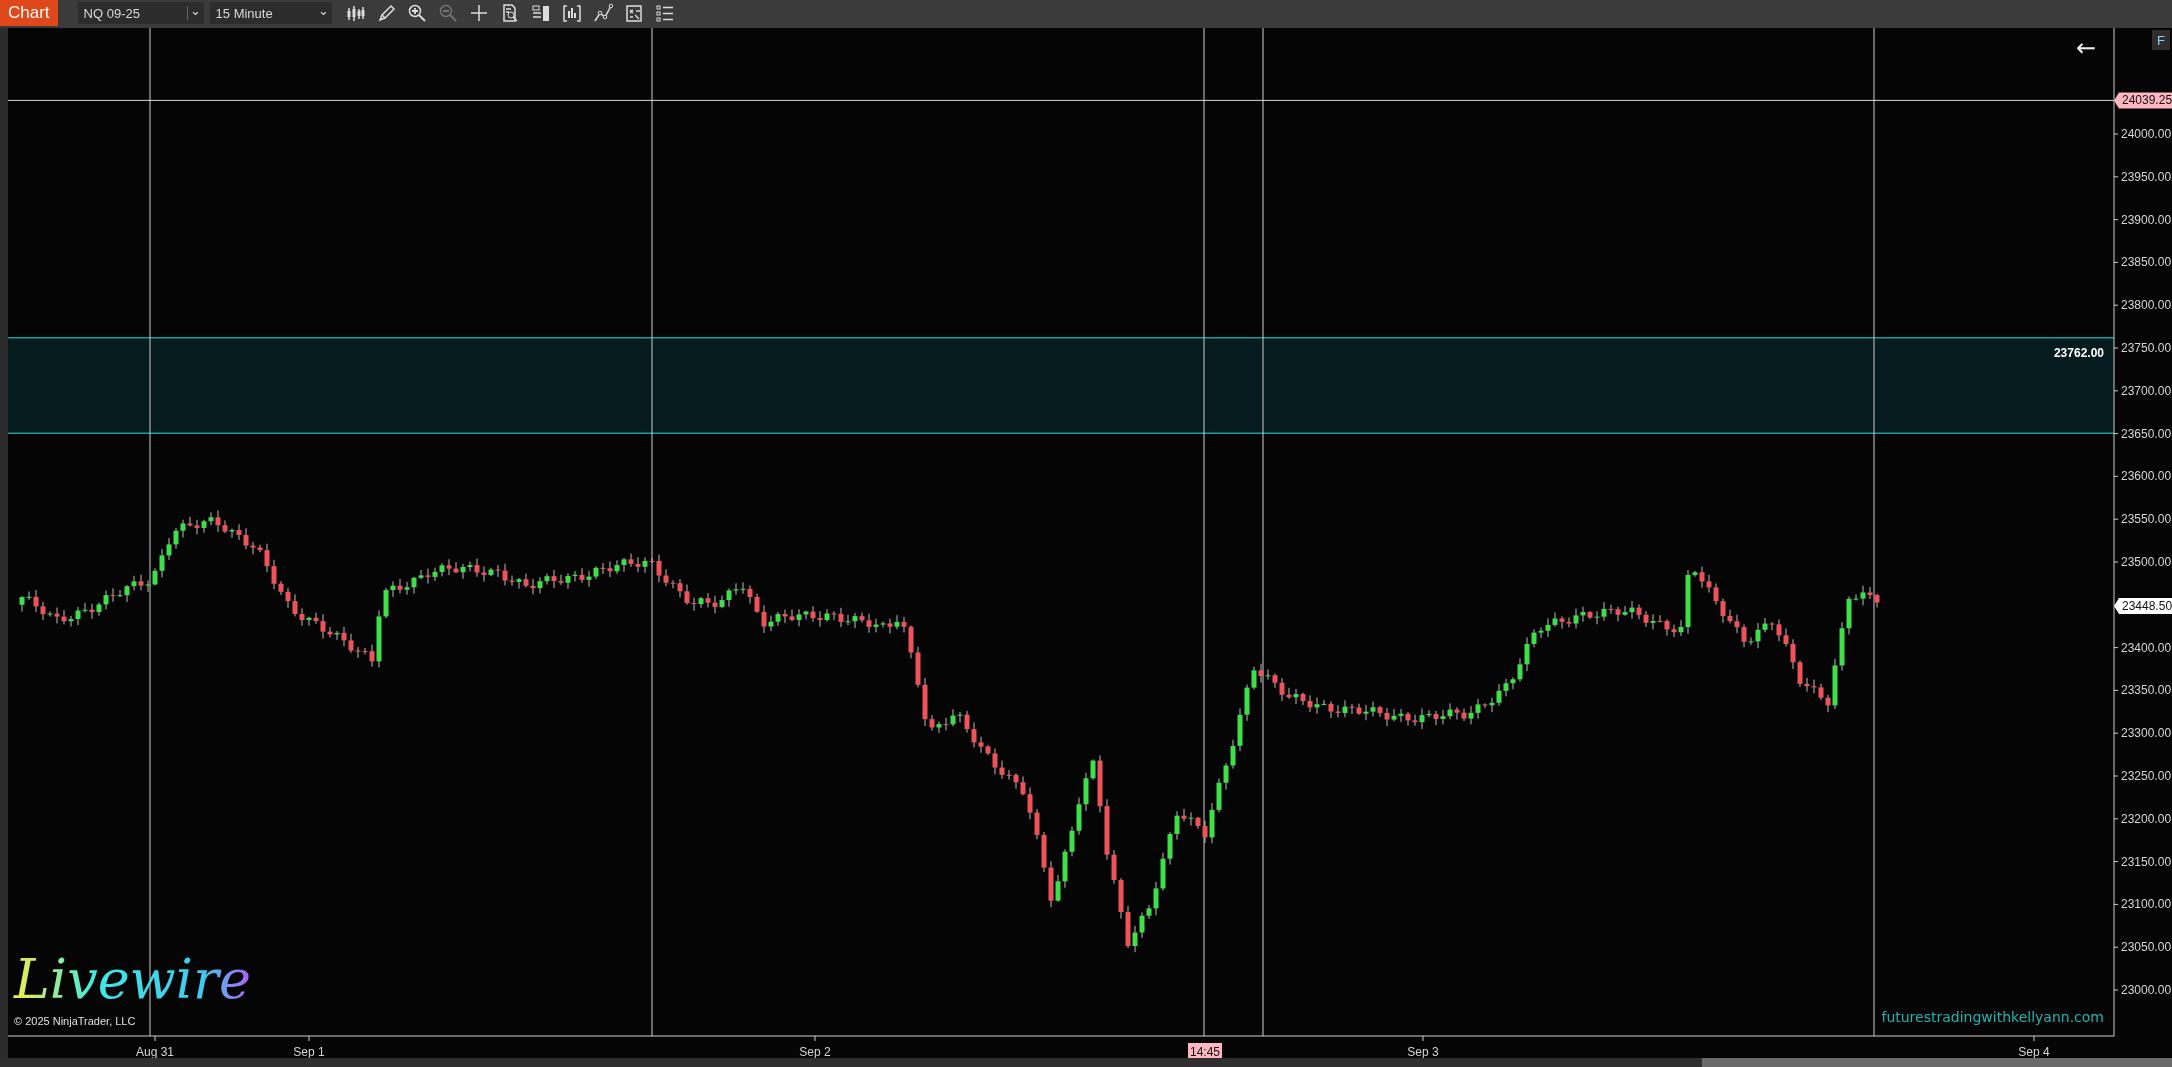 The width and height of the screenshot is (2172, 1067). I want to click on f-button-label: F, so click(2161, 40).